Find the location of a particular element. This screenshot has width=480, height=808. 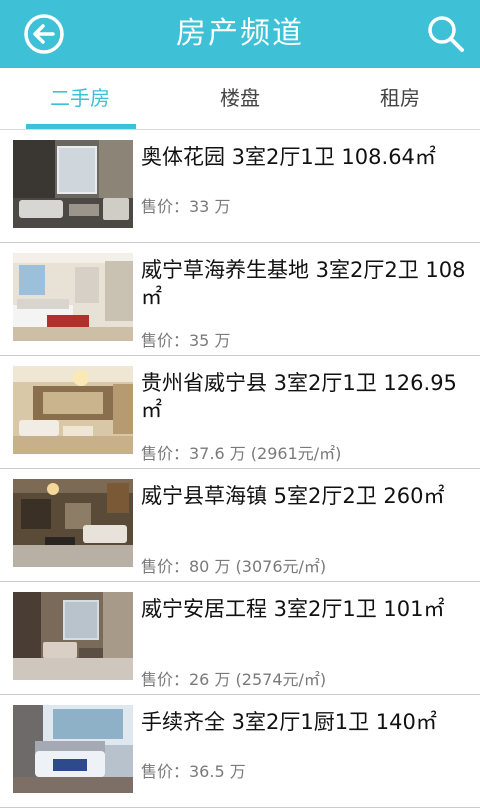

listing-title: 手续齐全 3室2厅1厨1卫 140㎡ is located at coordinates (289, 722).